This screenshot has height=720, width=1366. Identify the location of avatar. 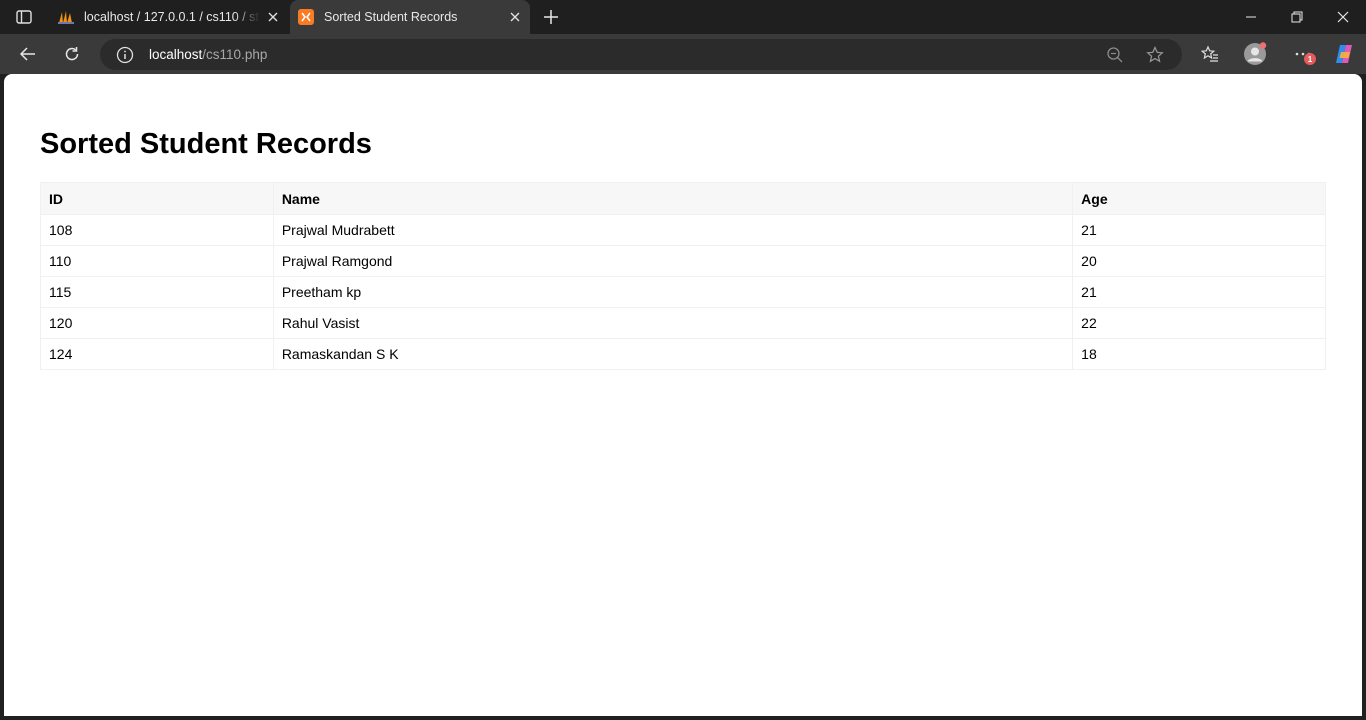
(1255, 53).